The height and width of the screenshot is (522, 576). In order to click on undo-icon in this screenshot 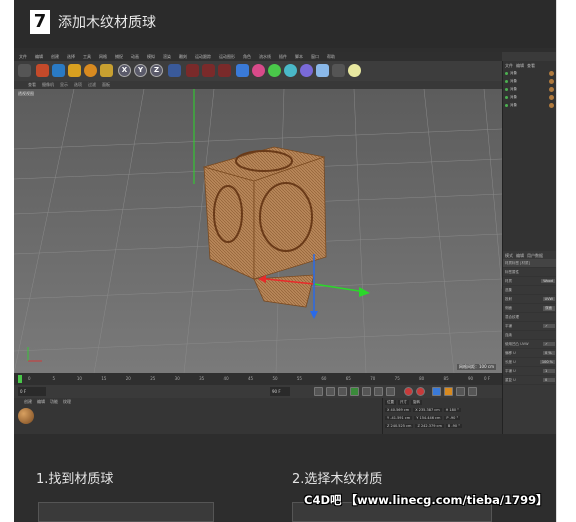, I will do `click(24, 70)`.